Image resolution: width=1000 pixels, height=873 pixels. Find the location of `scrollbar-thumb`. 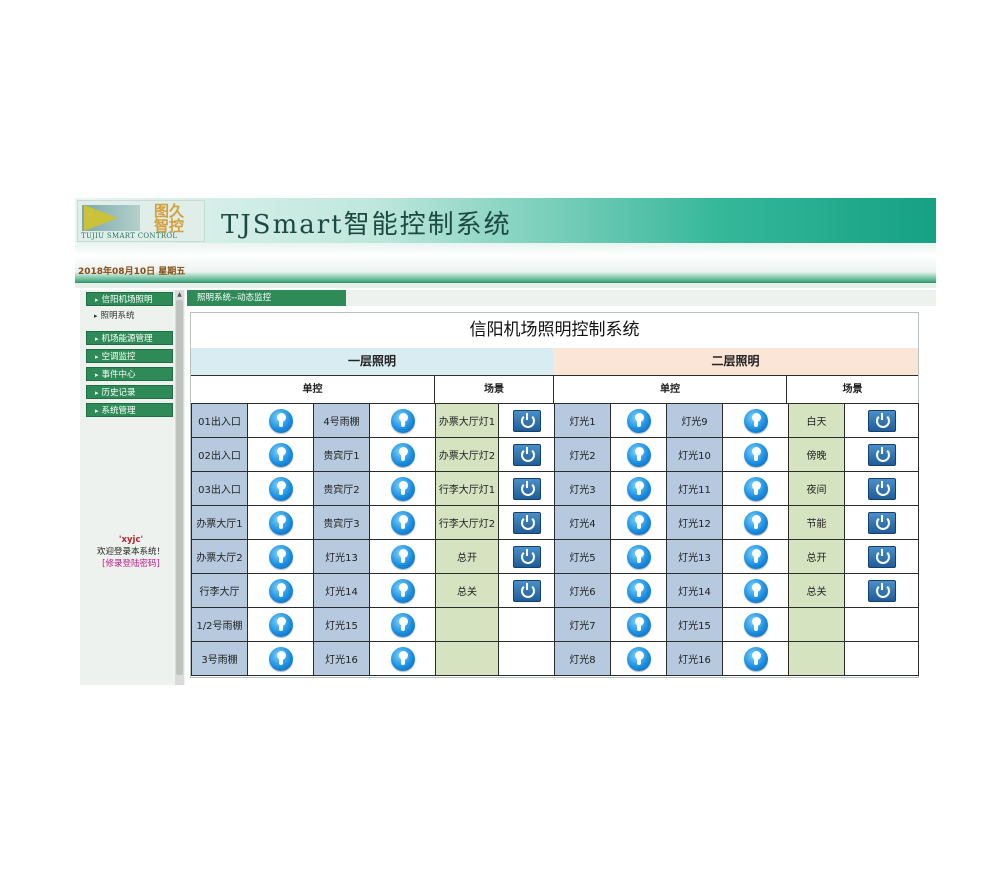

scrollbar-thumb is located at coordinates (179, 487).